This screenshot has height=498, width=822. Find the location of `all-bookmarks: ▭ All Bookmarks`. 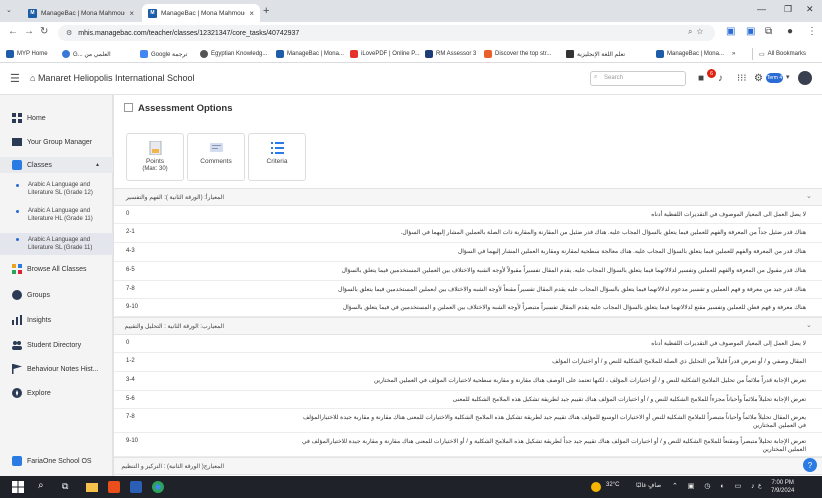

all-bookmarks: ▭ All Bookmarks is located at coordinates (779, 54).